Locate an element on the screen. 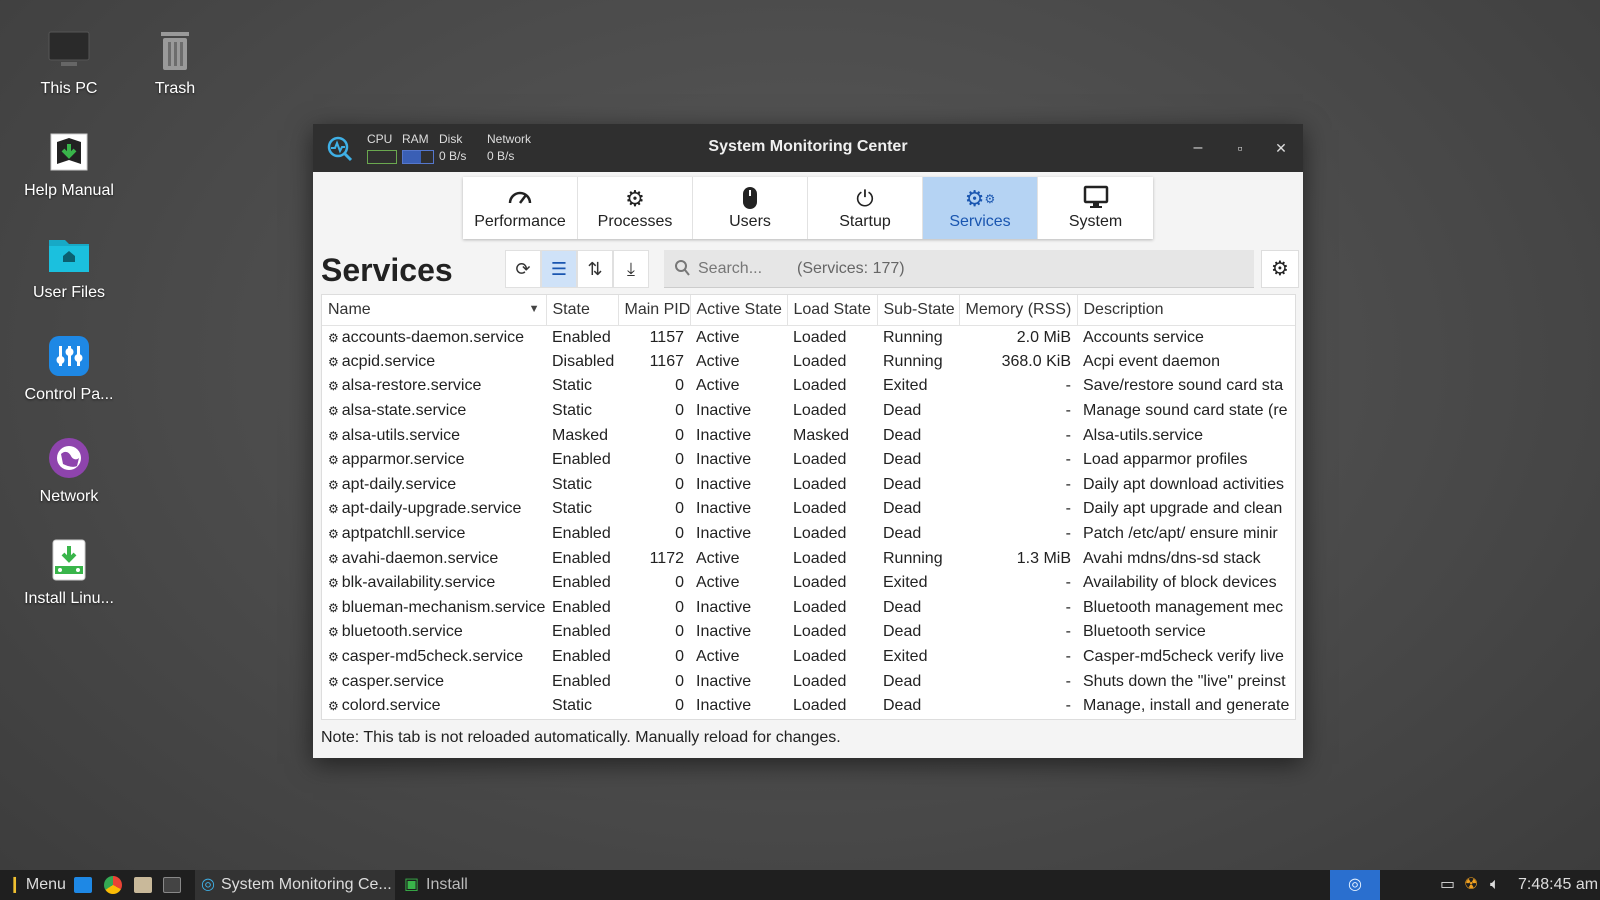  column-header-state: State is located at coordinates (582, 310).